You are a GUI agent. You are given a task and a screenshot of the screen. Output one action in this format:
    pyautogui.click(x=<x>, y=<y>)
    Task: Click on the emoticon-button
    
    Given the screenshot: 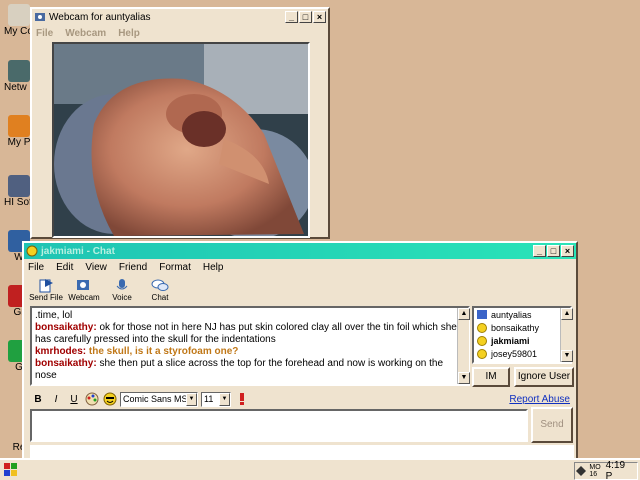 What is the action you would take?
    pyautogui.click(x=110, y=399)
    